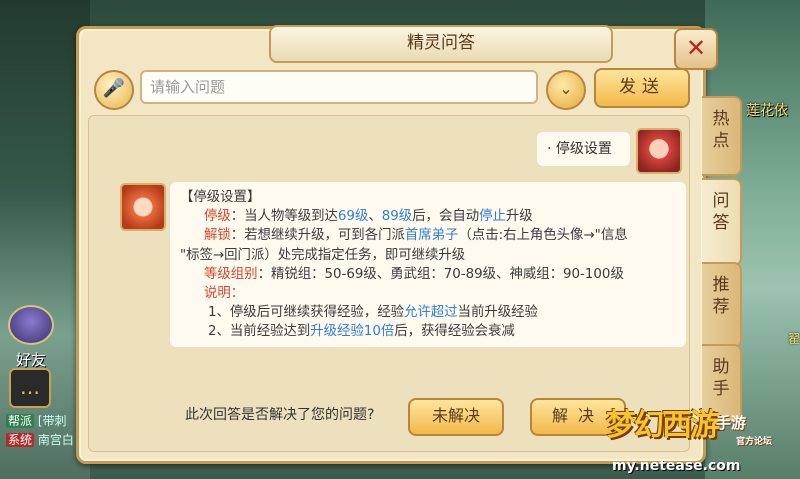 The height and width of the screenshot is (479, 800). I want to click on close-button: ✕, so click(696, 49).